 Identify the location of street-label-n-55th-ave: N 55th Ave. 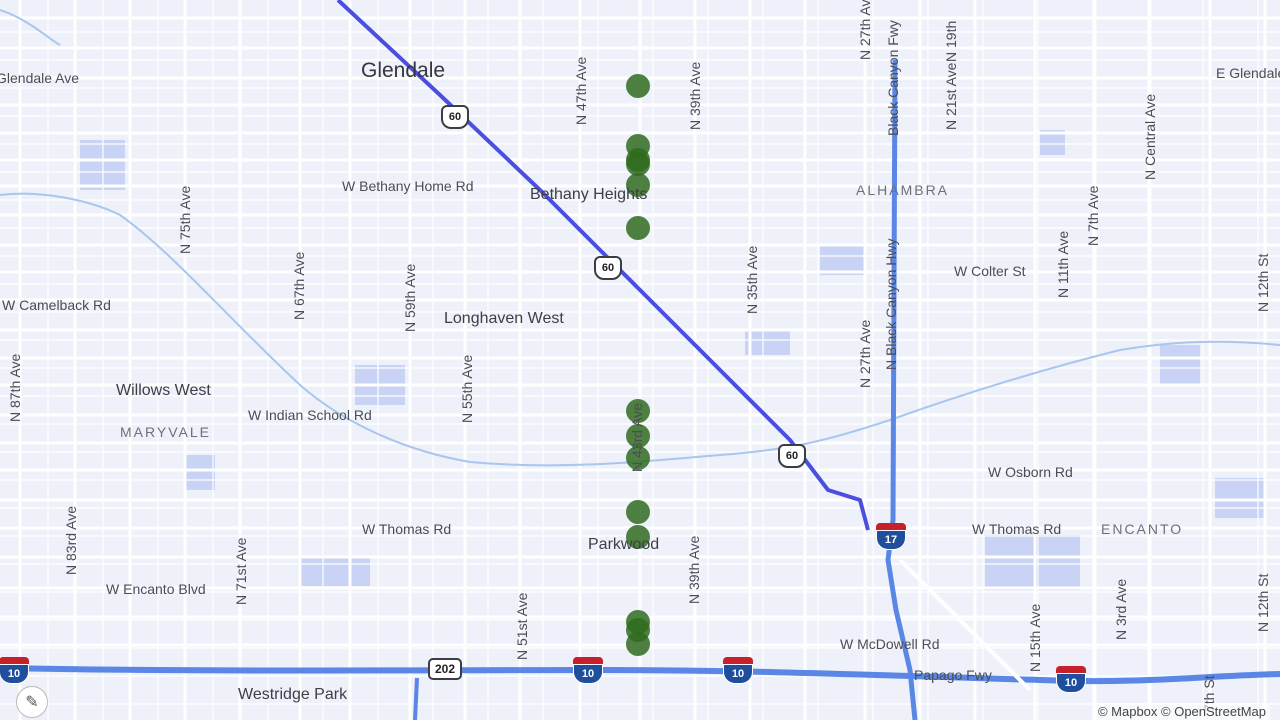
(467, 388).